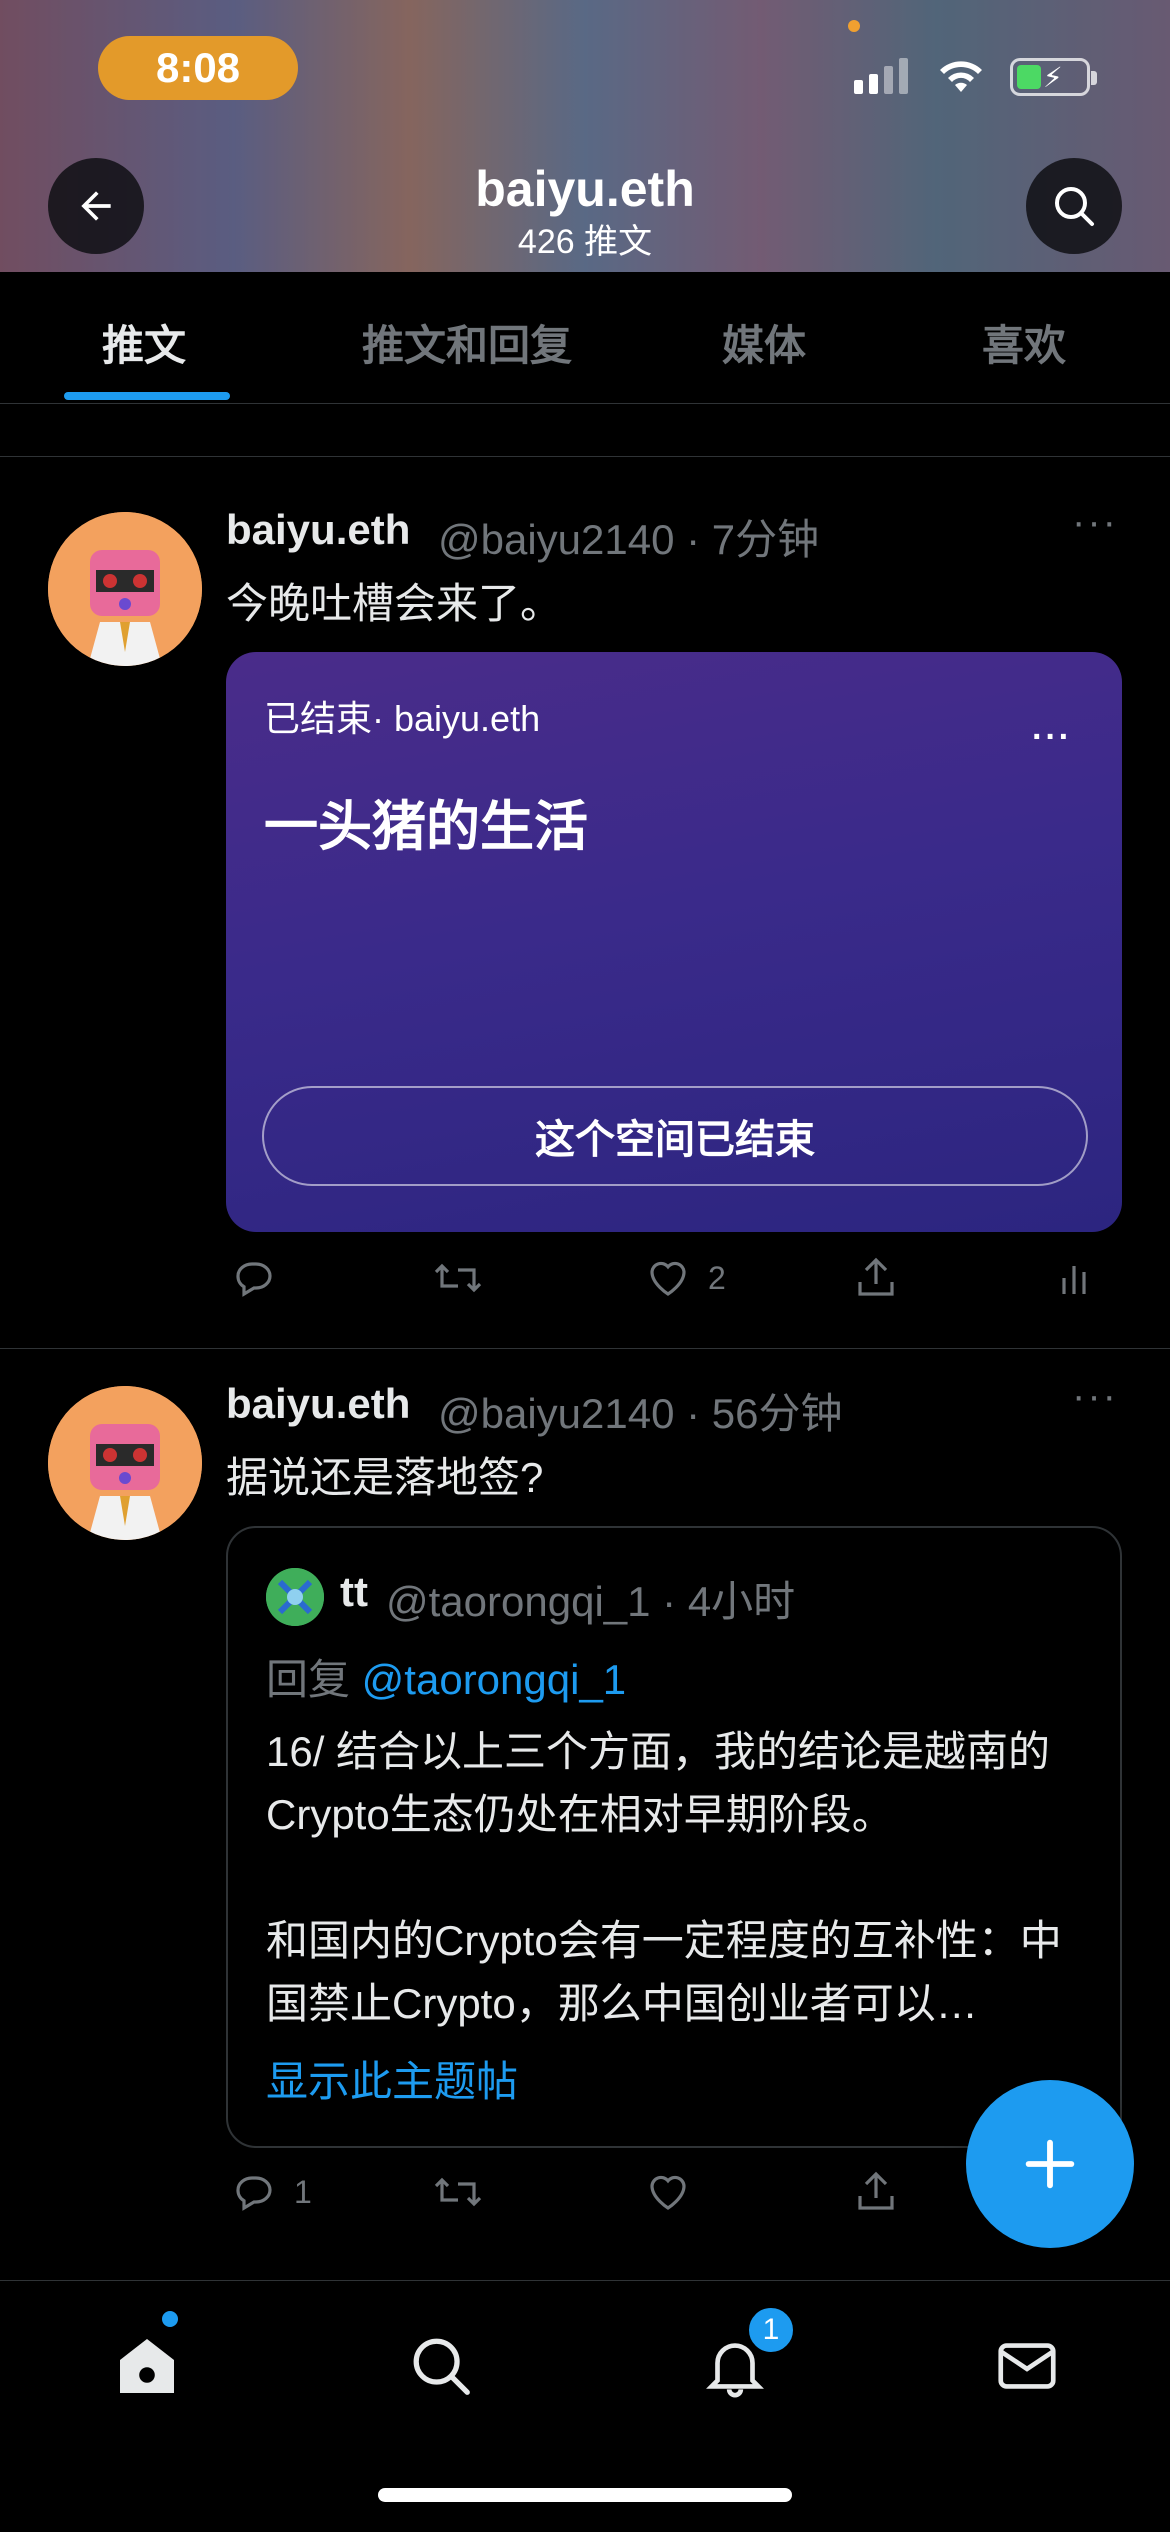  What do you see at coordinates (717, 1277) in the screenshot?
I see `like-count: 2` at bounding box center [717, 1277].